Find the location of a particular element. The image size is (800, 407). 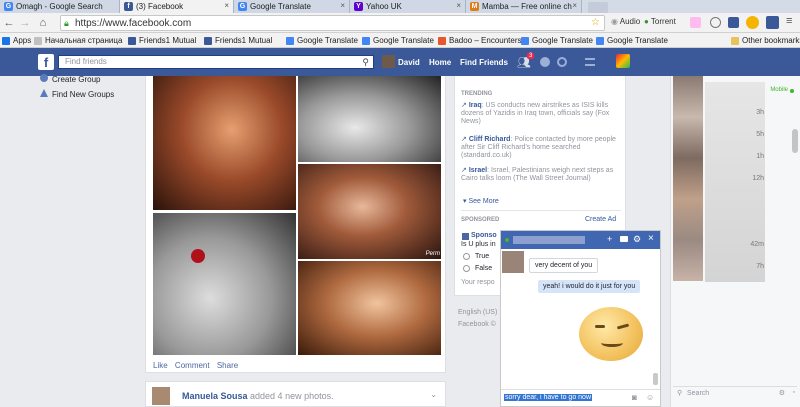

chat-input-text: sorry dear, i have to go now is located at coordinates (548, 397).